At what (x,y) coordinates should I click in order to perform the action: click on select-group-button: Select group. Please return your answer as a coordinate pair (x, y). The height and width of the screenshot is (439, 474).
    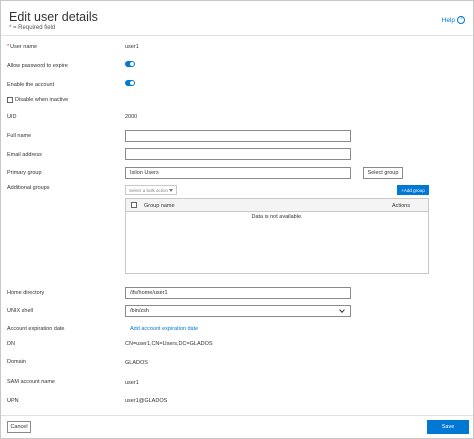
    Looking at the image, I should click on (383, 173).